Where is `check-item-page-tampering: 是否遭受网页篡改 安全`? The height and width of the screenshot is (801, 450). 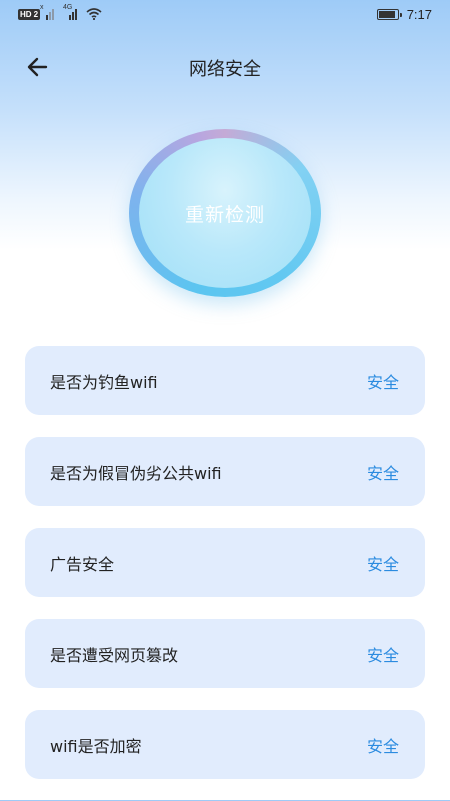
check-item-page-tampering: 是否遭受网页篡改 安全 is located at coordinates (225, 653).